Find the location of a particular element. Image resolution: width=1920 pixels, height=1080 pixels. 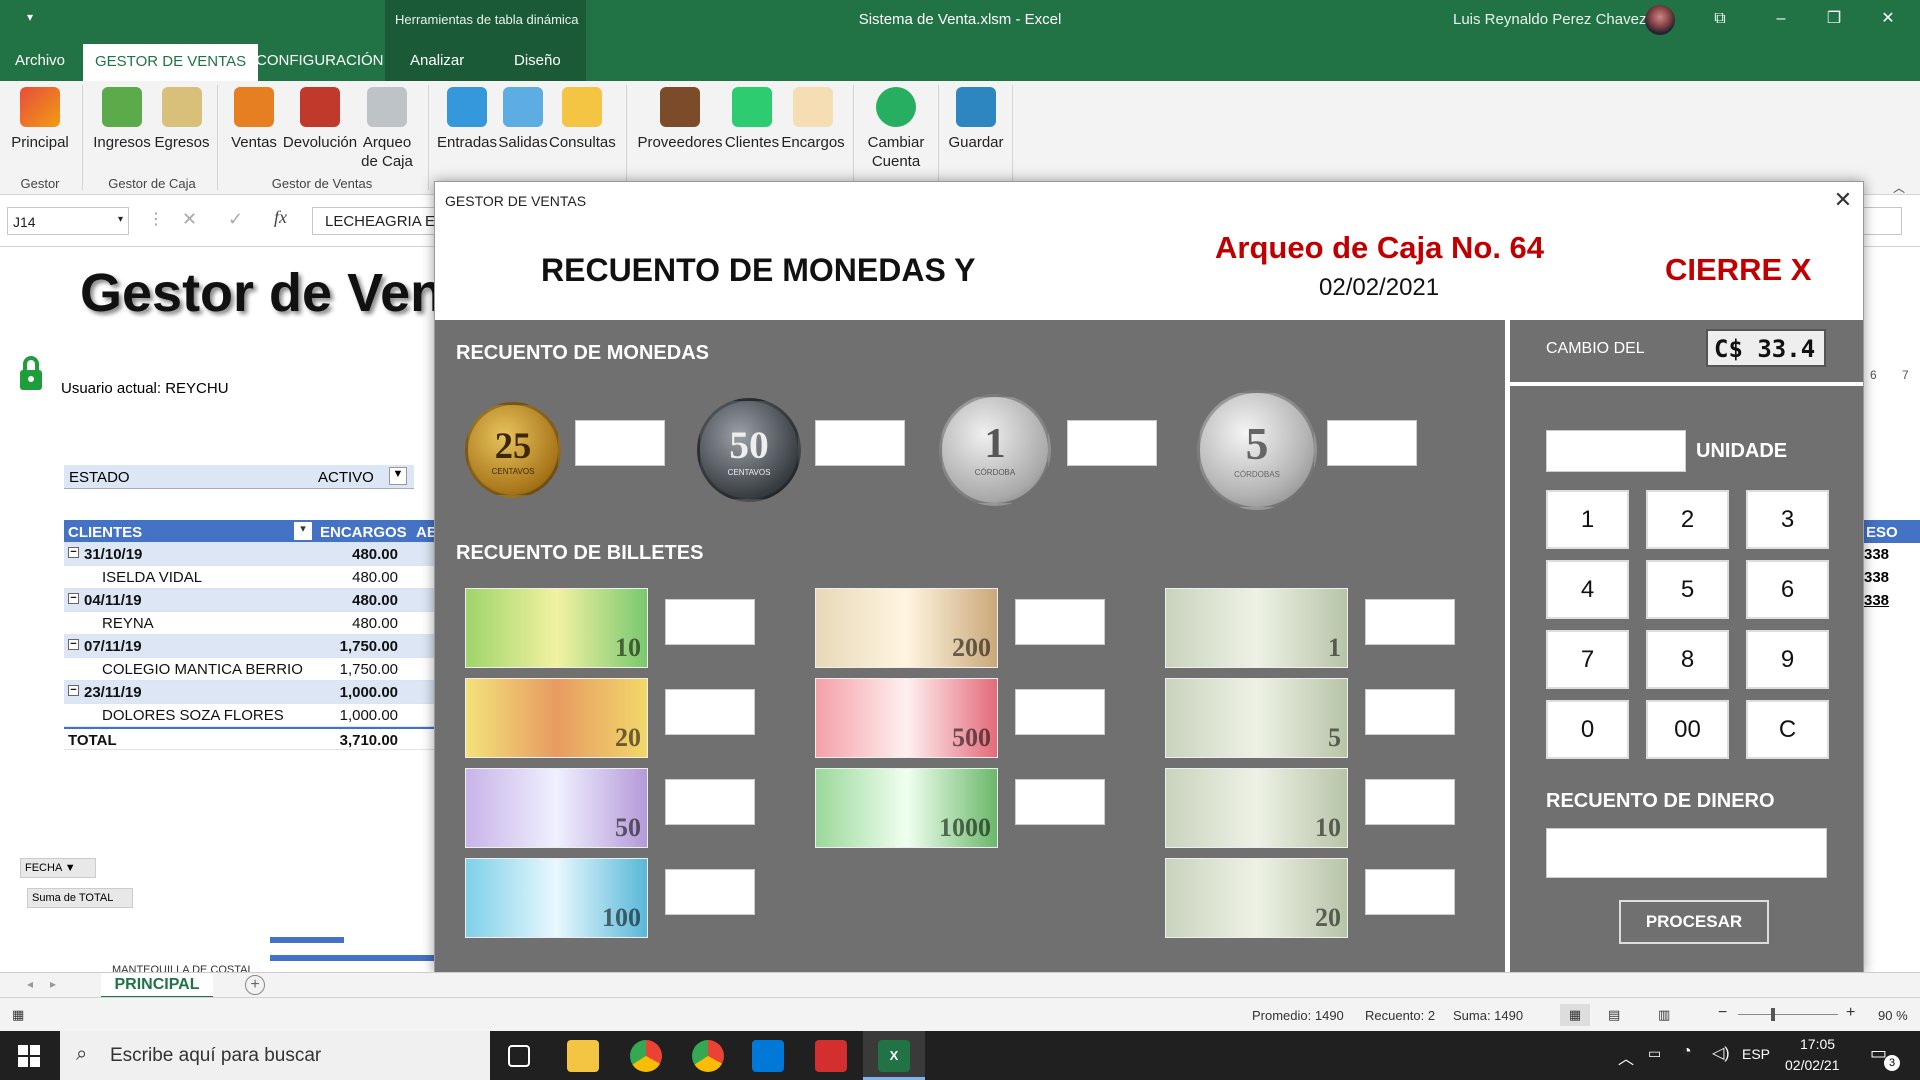

function-icon: fx is located at coordinates (280, 217).